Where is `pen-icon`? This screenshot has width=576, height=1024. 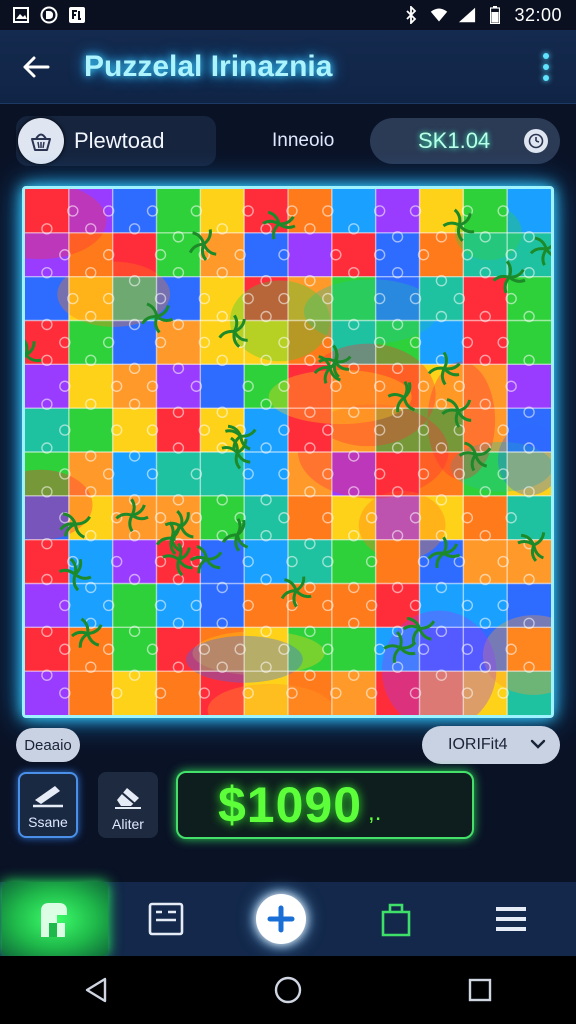 pen-icon is located at coordinates (48, 797).